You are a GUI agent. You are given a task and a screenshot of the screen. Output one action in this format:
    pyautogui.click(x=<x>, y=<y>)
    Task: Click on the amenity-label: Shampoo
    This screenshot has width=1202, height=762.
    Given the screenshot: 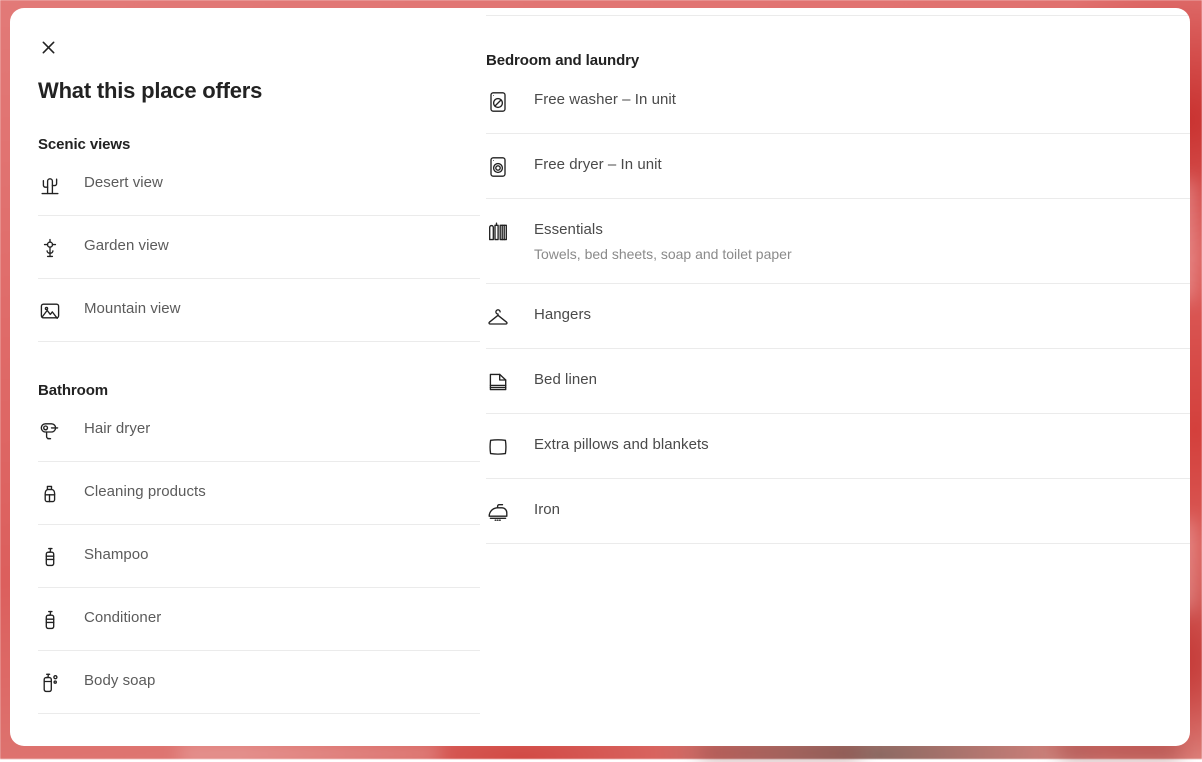 What is the action you would take?
    pyautogui.click(x=282, y=555)
    